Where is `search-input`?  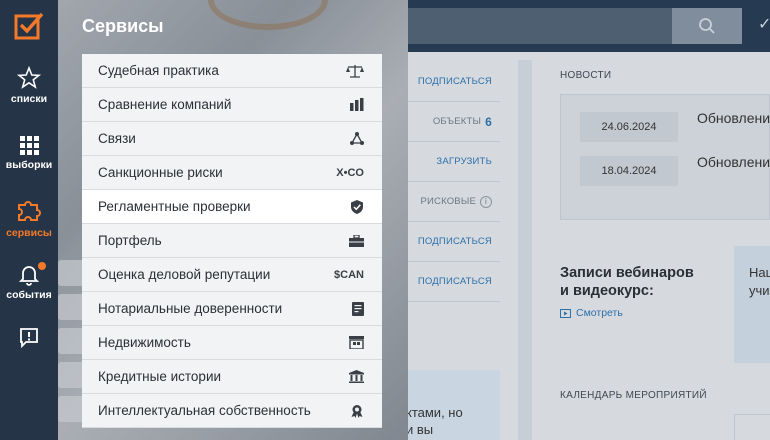
search-input is located at coordinates (540, 26).